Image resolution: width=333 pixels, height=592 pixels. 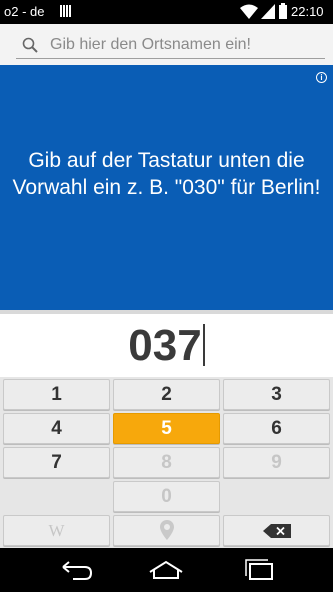 What do you see at coordinates (185, 45) in the screenshot?
I see `search-input` at bounding box center [185, 45].